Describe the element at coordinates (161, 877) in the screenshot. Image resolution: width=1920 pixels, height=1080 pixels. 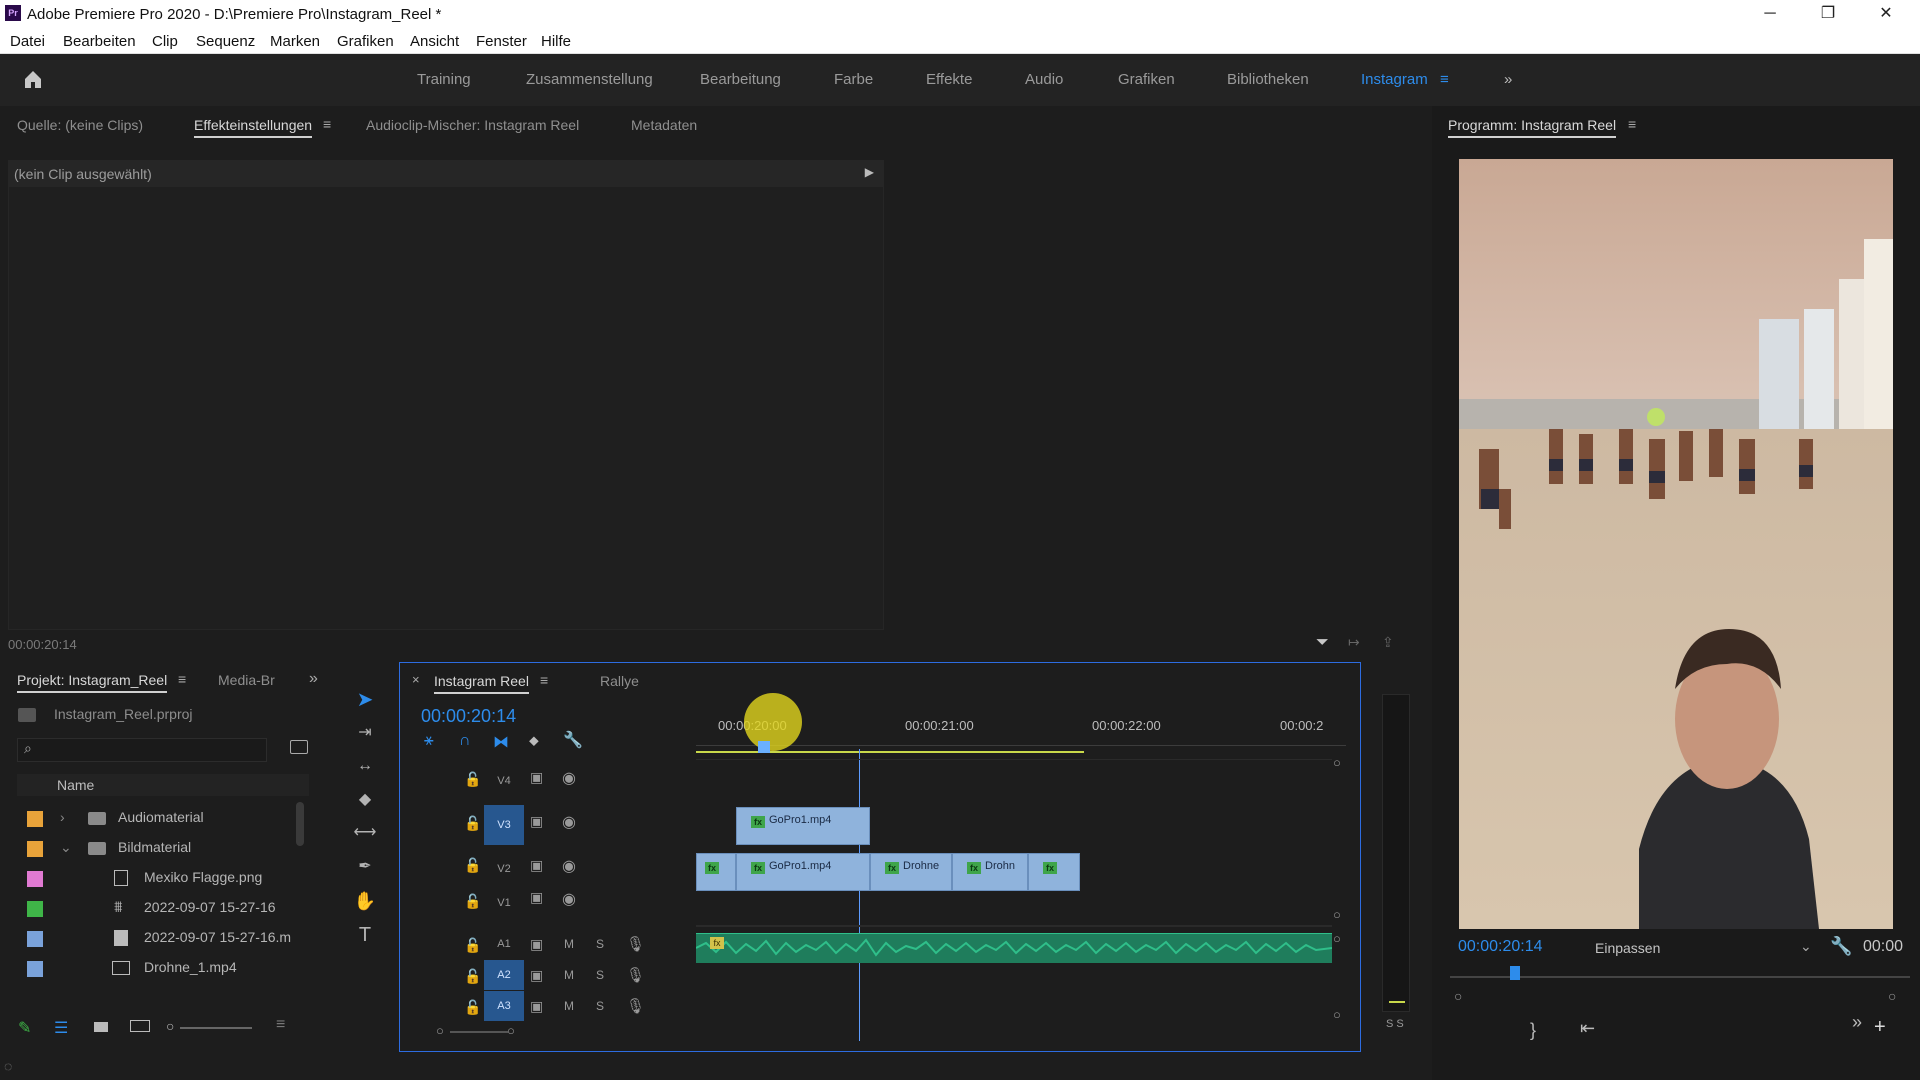
I see `list-item: Mexiko Flagge.png` at that location.